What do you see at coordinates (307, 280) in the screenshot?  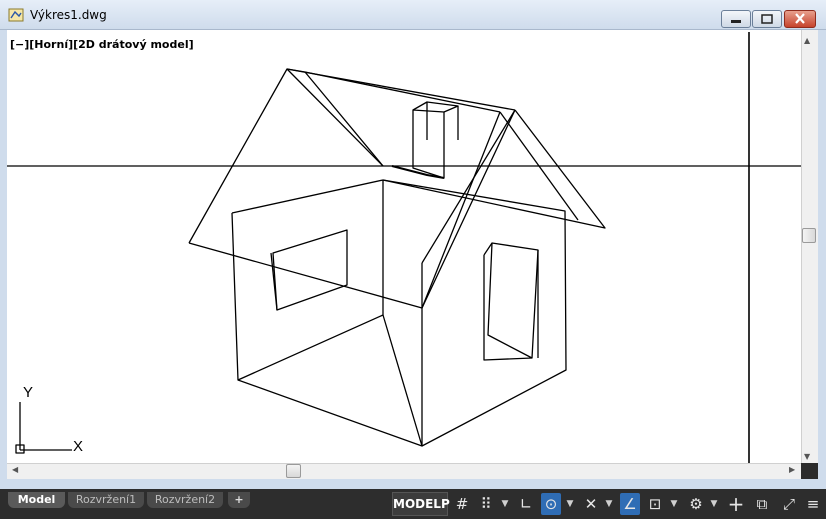 I see `front-wall` at bounding box center [307, 280].